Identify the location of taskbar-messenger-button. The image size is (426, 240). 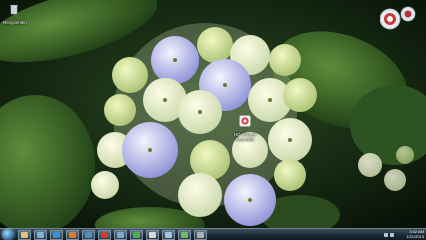
(184, 235).